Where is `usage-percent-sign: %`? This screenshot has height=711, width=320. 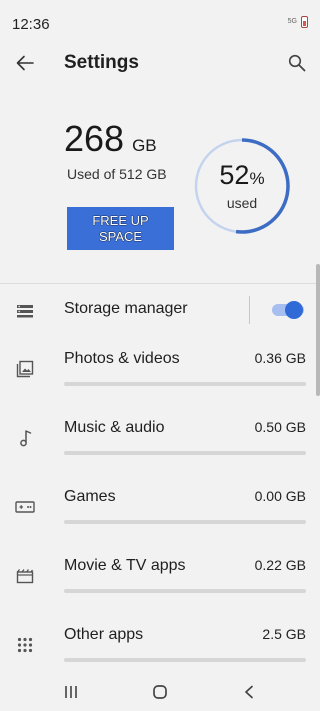
usage-percent-sign: % is located at coordinates (257, 178).